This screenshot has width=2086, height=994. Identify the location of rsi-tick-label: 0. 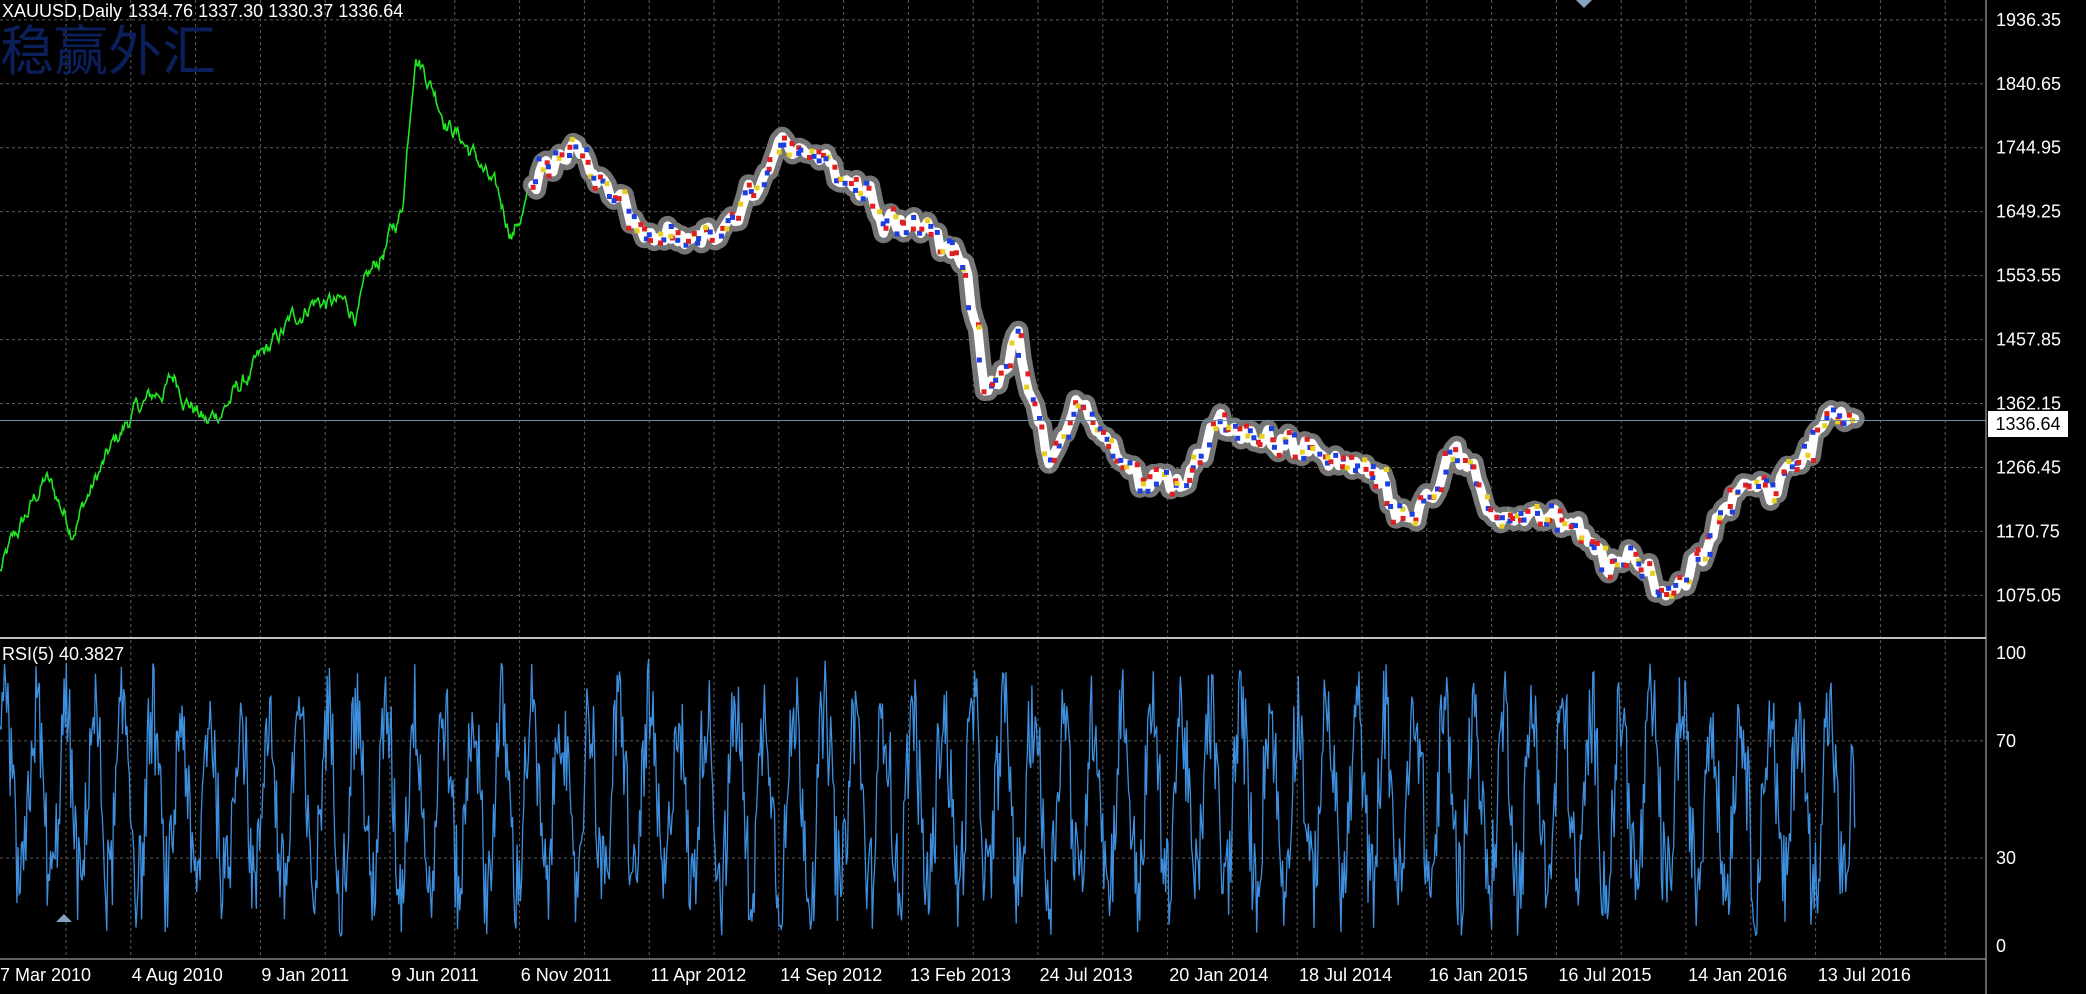
(2001, 946).